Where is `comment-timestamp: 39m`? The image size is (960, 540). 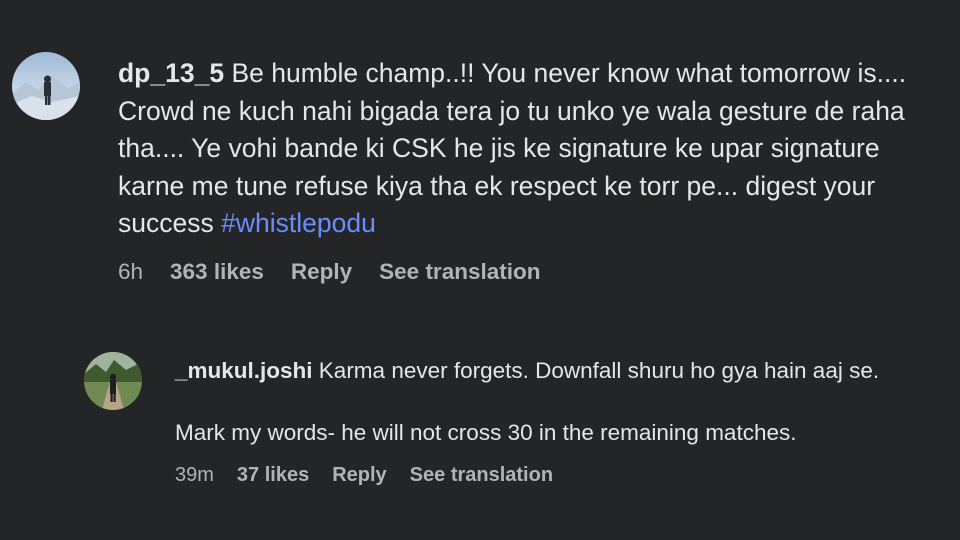 comment-timestamp: 39m is located at coordinates (194, 475).